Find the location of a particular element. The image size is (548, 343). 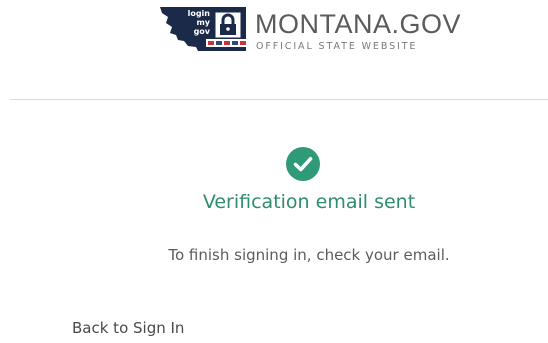

logo-flag-stripes is located at coordinates (227, 43).